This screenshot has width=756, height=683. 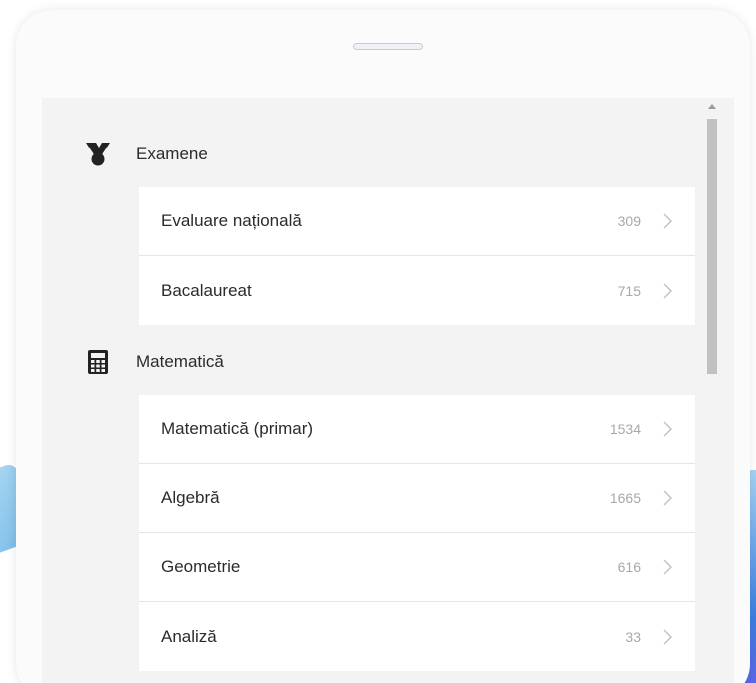 I want to click on section-header: Examene, so click(x=362, y=154).